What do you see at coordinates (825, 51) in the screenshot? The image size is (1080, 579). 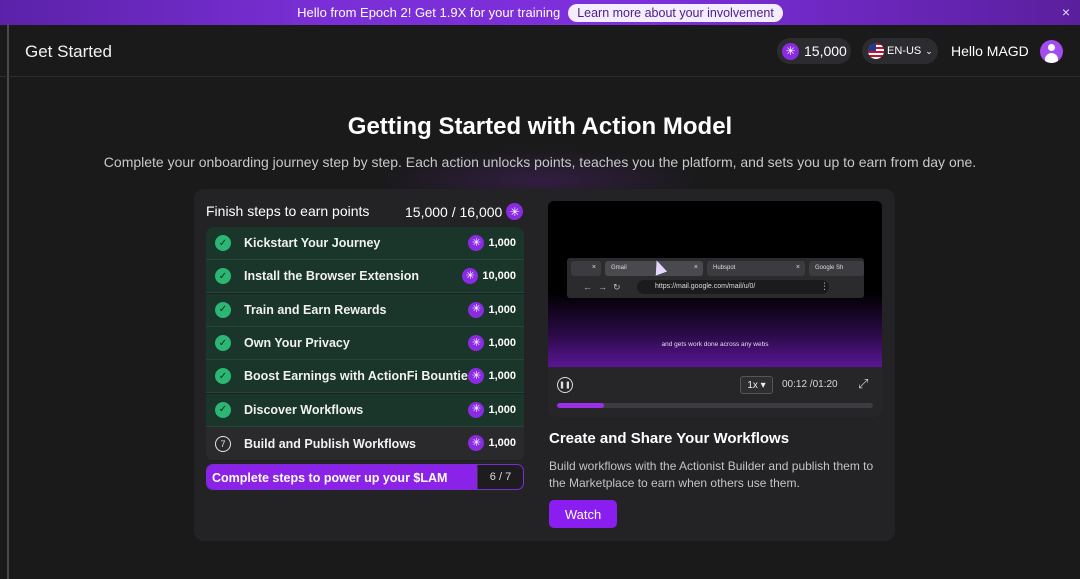 I see `points-value: 15,000` at bounding box center [825, 51].